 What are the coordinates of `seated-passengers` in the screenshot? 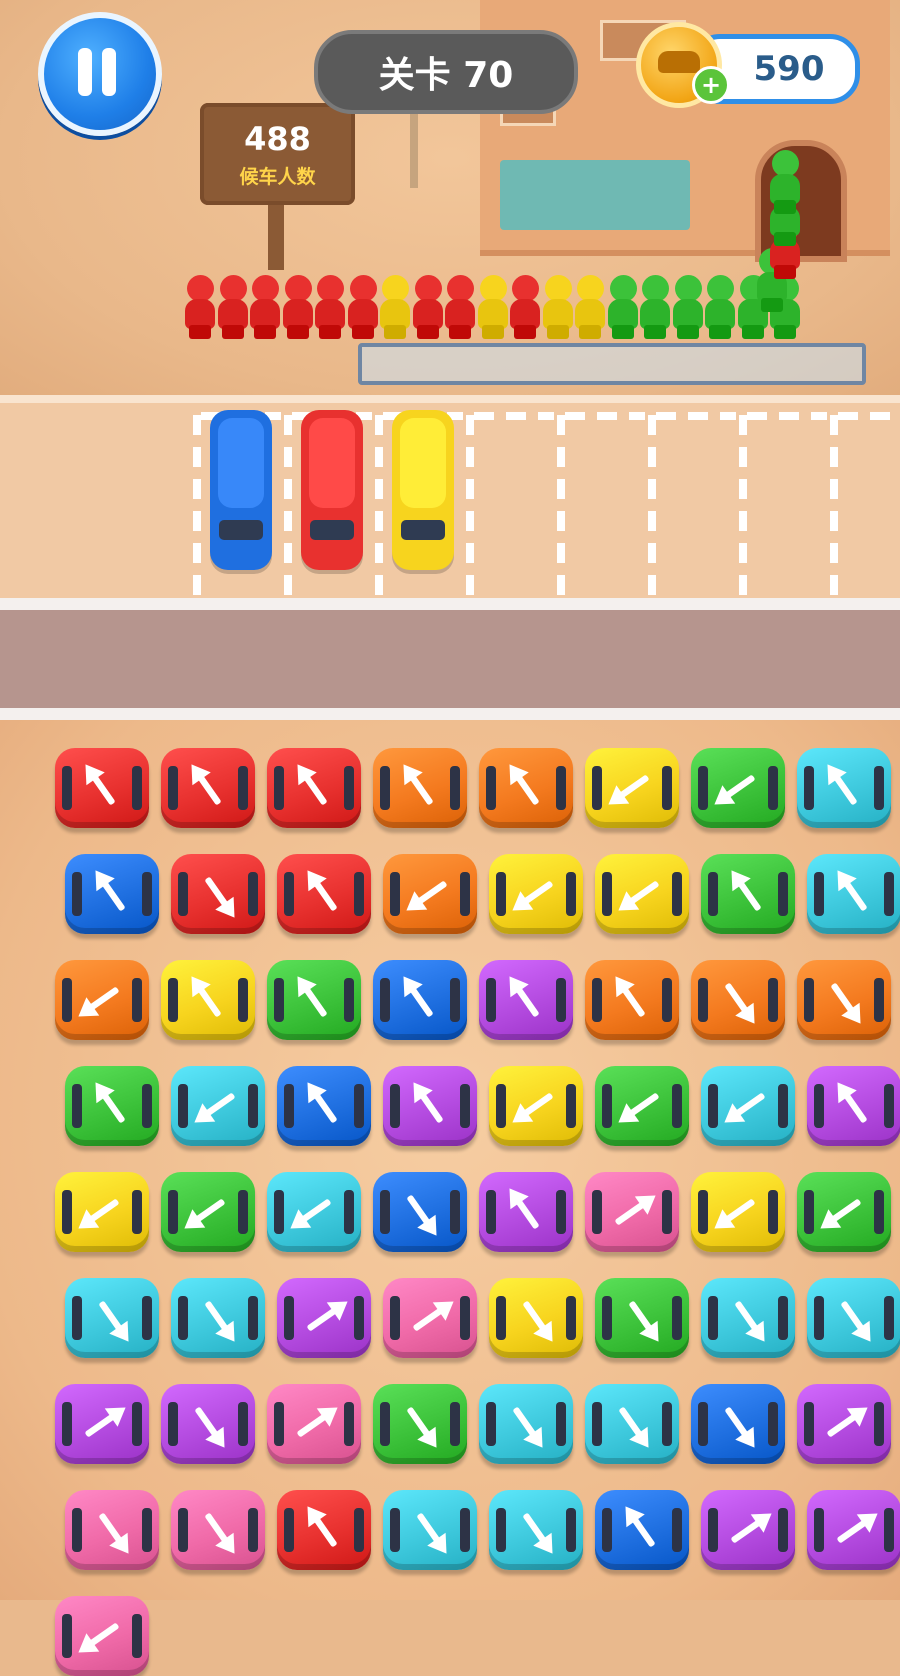 It's located at (332, 463).